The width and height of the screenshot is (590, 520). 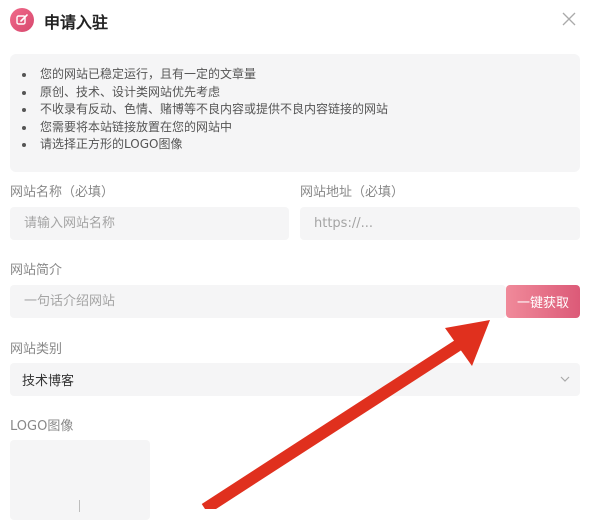 What do you see at coordinates (295, 20) in the screenshot?
I see `dialog-header: 申请入驻` at bounding box center [295, 20].